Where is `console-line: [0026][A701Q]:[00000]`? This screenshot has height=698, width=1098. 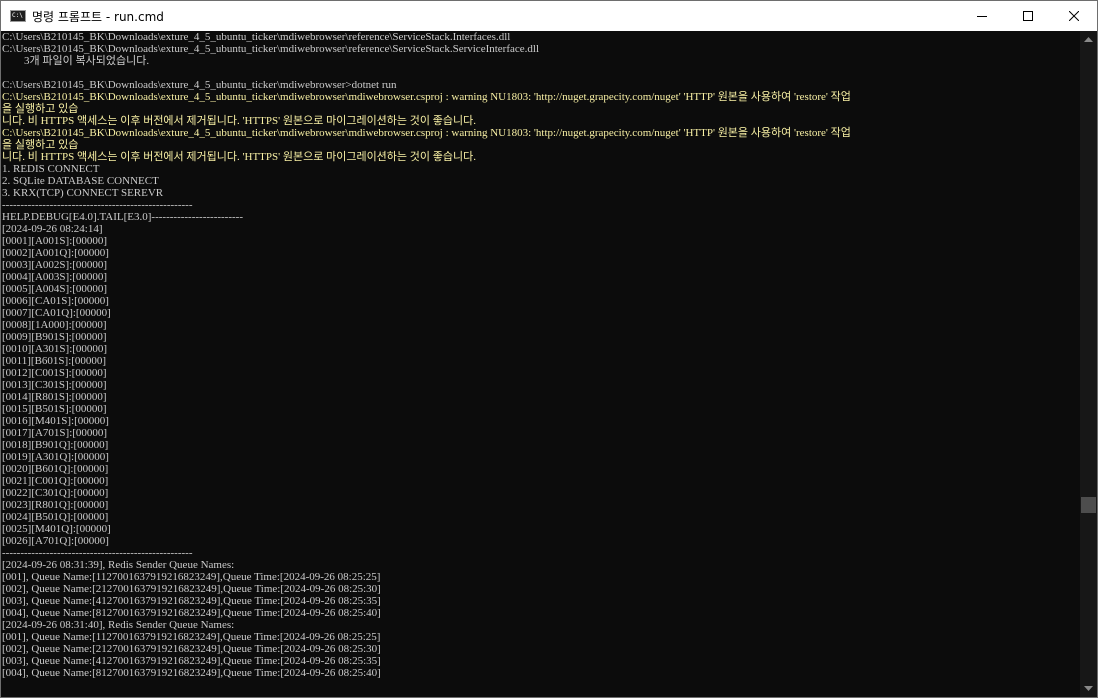
console-line: [0026][A701Q]:[00000] is located at coordinates (55, 541).